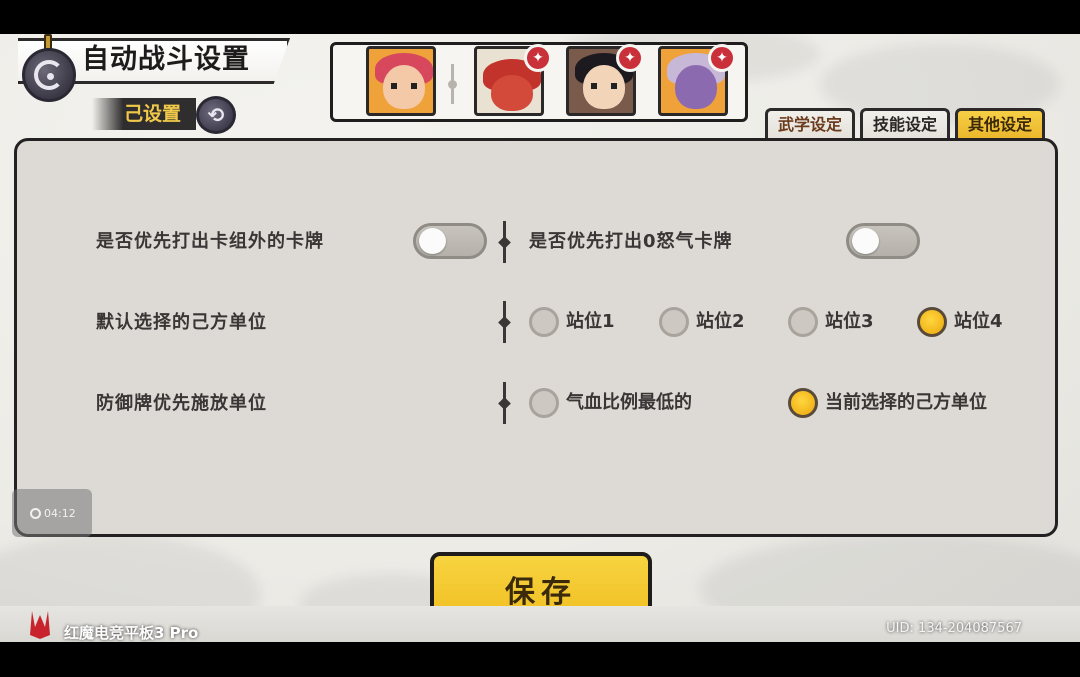  What do you see at coordinates (1000, 124) in the screenshot?
I see `tab-other-settings: 其他设定` at bounding box center [1000, 124].